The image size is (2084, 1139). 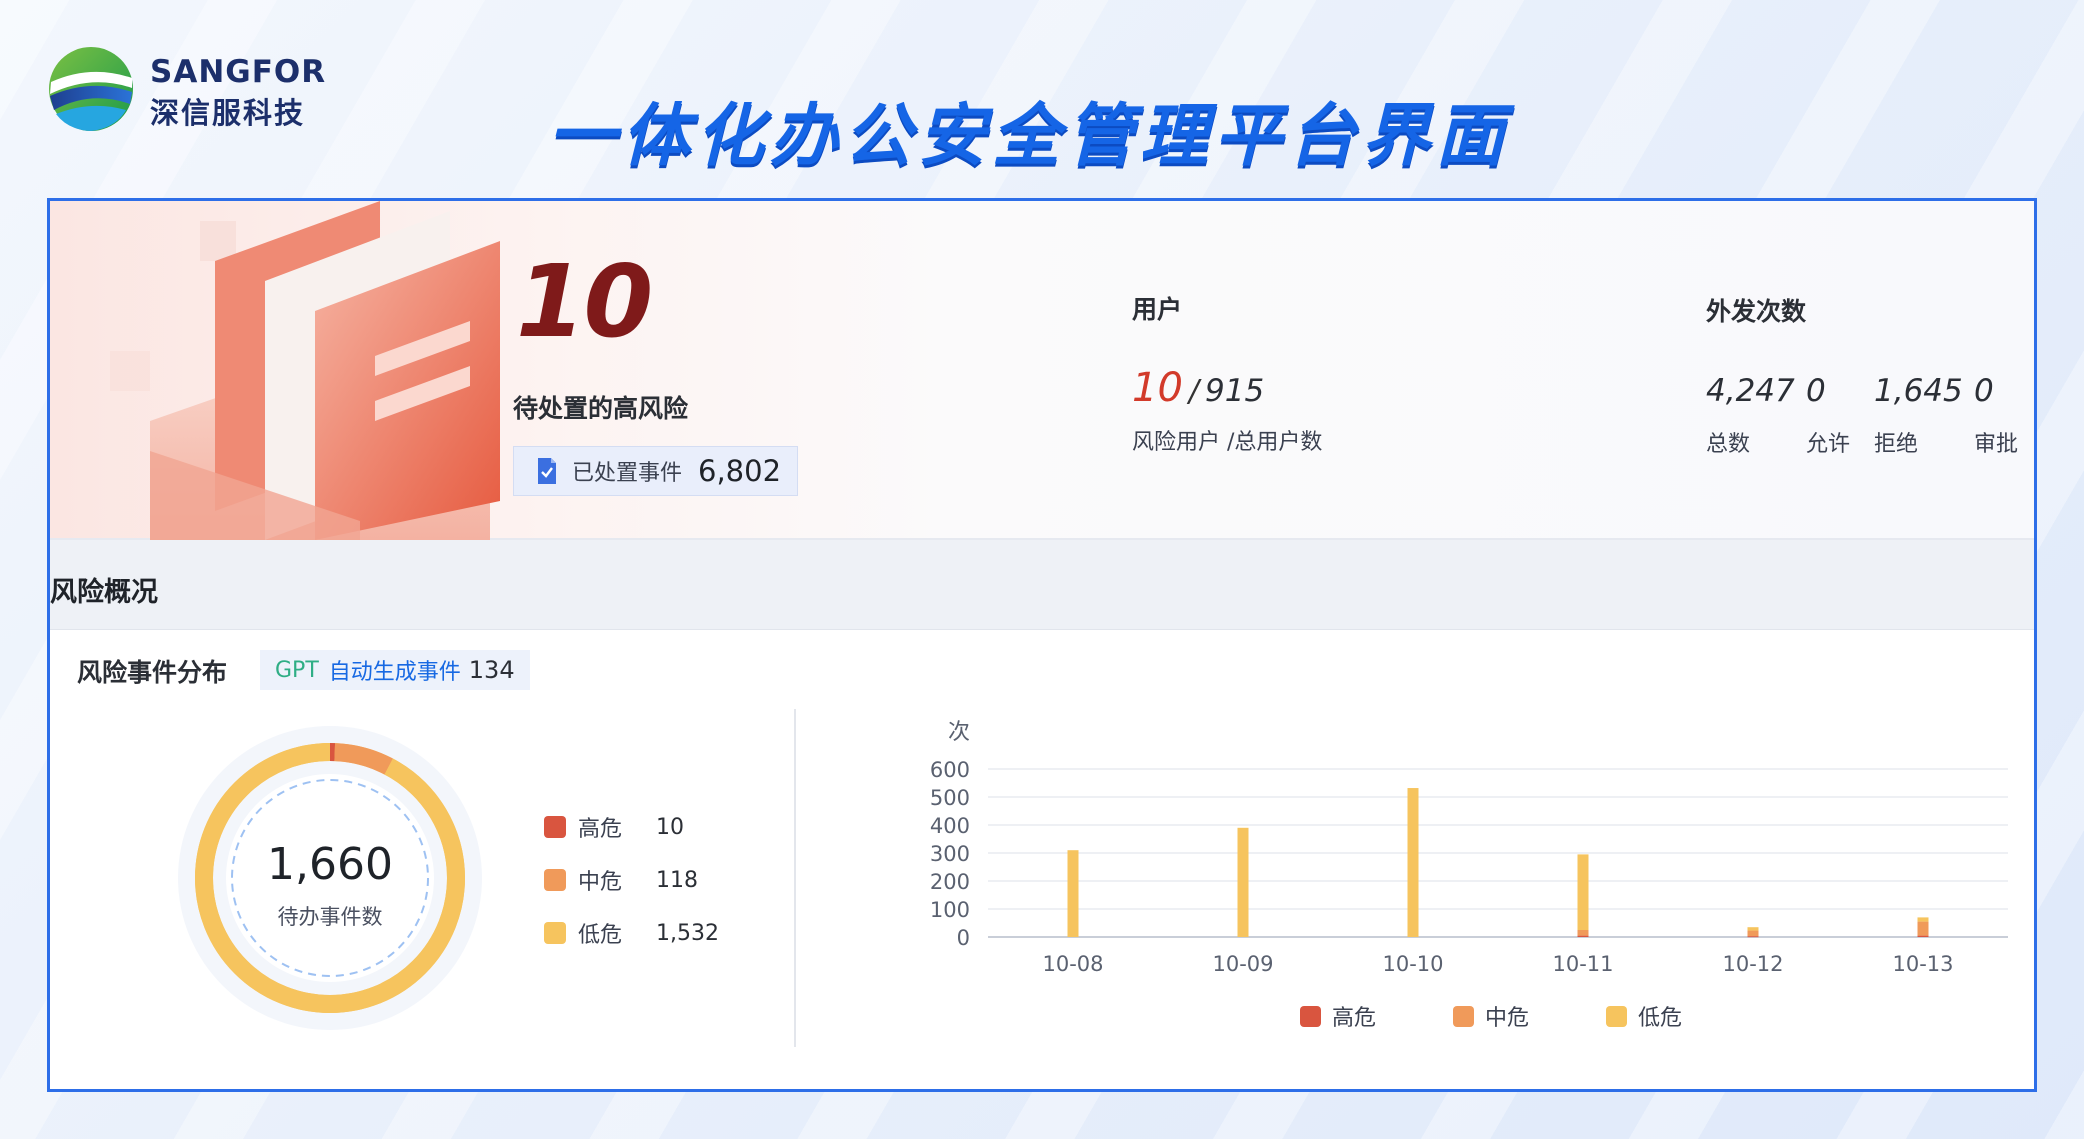 I want to click on pending-high-risk-count: 10, so click(x=584, y=301).